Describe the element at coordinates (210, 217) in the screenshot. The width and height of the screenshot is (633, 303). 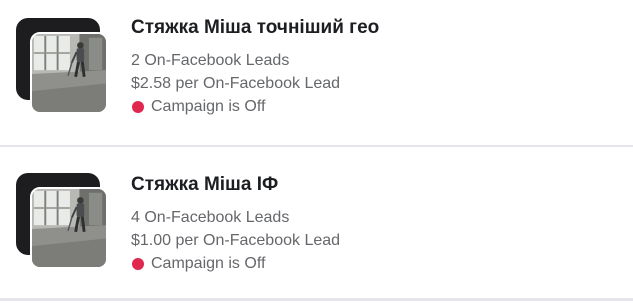
I see `leads-count: 4 On-Facebook Leads` at that location.